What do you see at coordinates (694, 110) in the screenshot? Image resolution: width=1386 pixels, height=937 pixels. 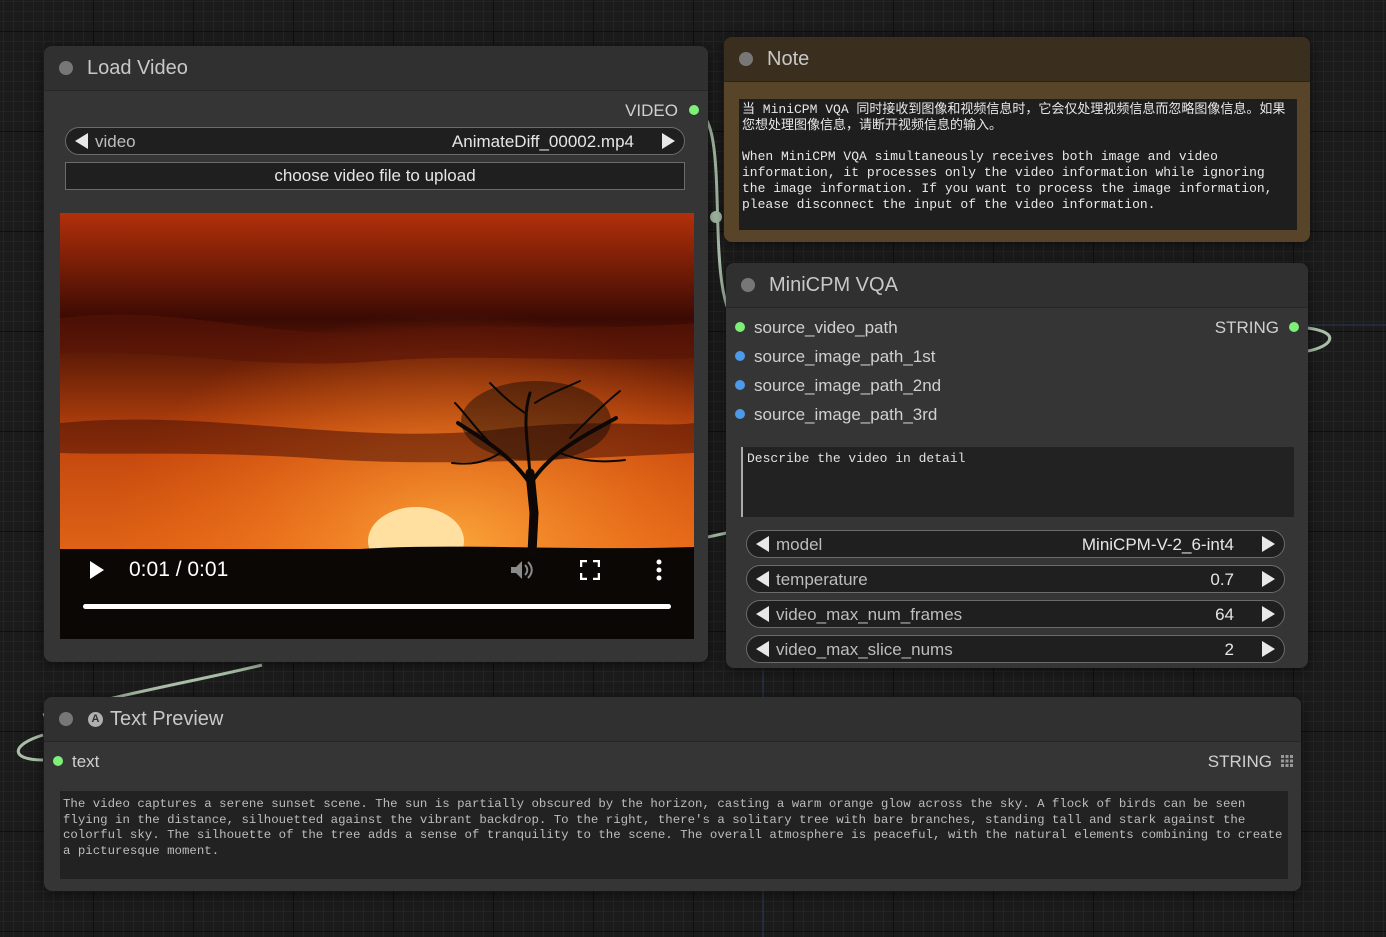 I see `output-slot-video` at bounding box center [694, 110].